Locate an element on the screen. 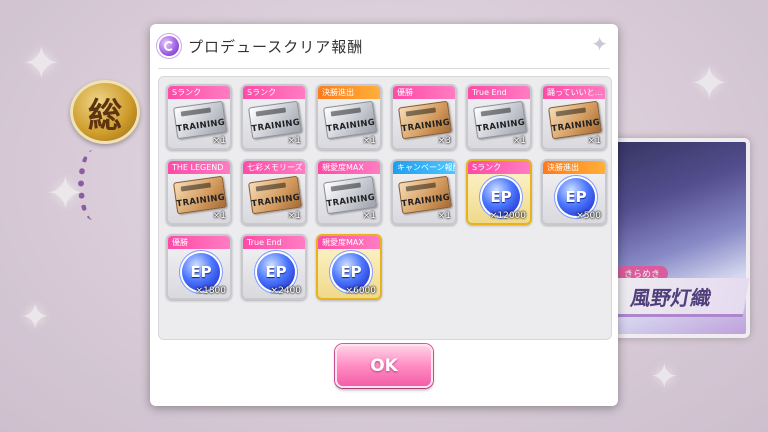  ok-button: OK is located at coordinates (384, 366).